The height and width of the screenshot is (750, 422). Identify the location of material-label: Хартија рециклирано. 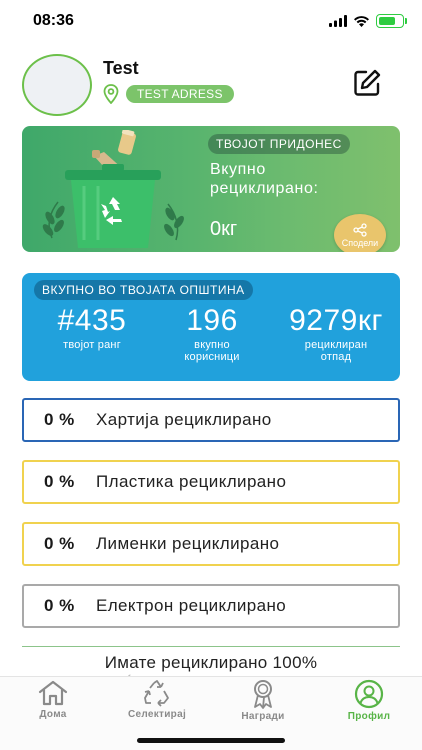
(184, 419).